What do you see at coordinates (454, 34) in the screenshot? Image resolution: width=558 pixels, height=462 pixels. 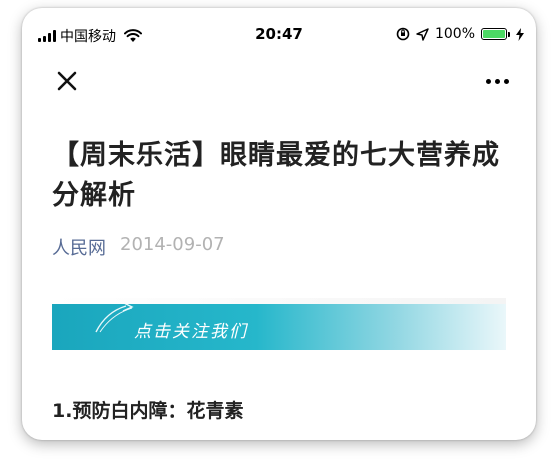 I see `battery-percent: 100%` at bounding box center [454, 34].